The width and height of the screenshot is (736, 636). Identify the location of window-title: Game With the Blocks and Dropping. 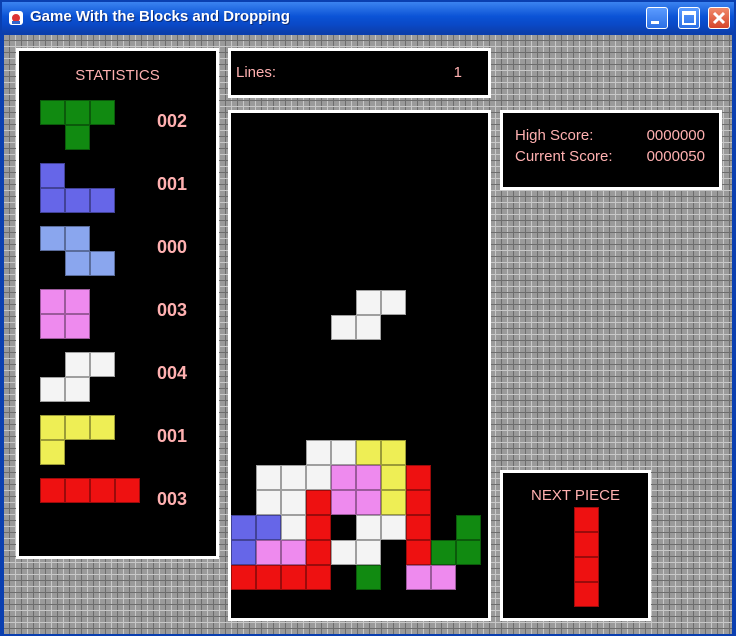
(160, 16).